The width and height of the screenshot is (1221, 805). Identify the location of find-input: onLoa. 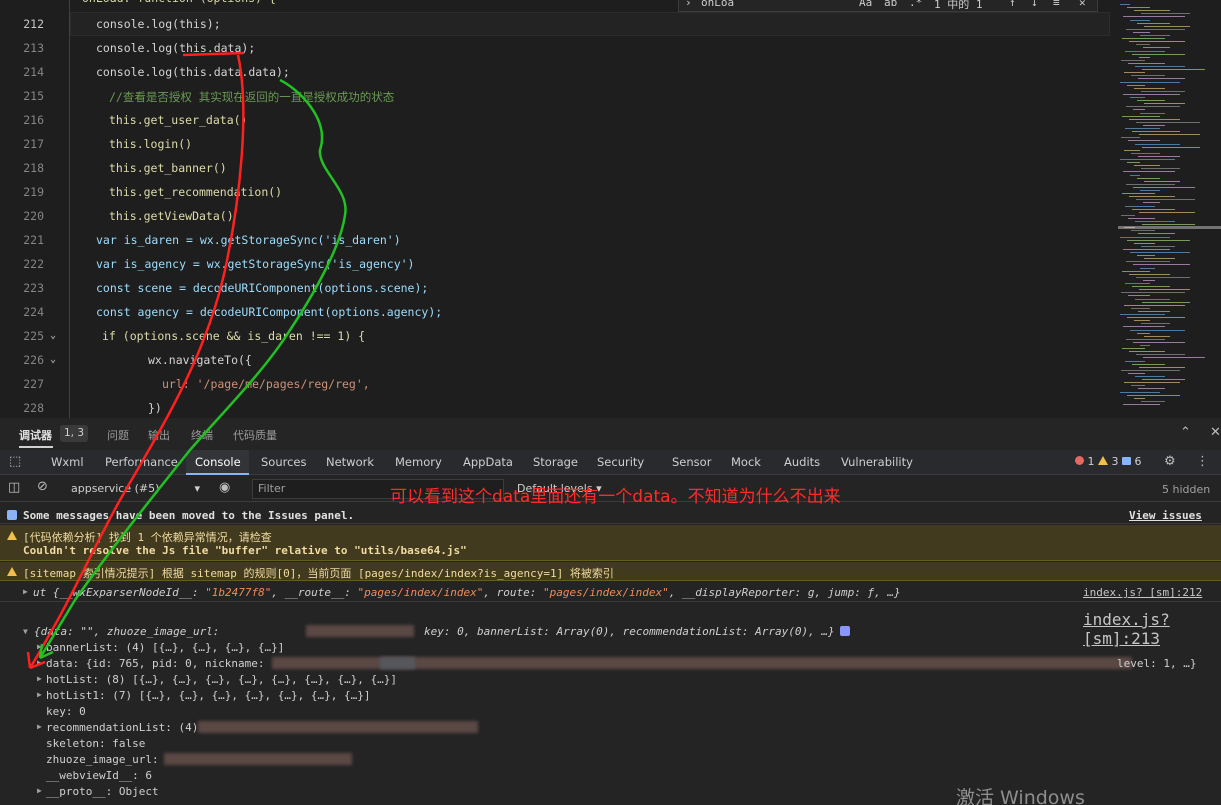
(717, 4).